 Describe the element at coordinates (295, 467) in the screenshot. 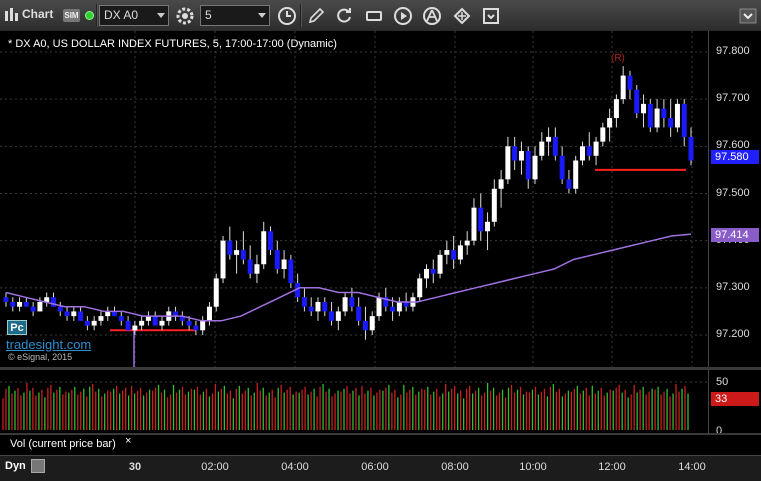

I see `time-tick: 04:00` at that location.